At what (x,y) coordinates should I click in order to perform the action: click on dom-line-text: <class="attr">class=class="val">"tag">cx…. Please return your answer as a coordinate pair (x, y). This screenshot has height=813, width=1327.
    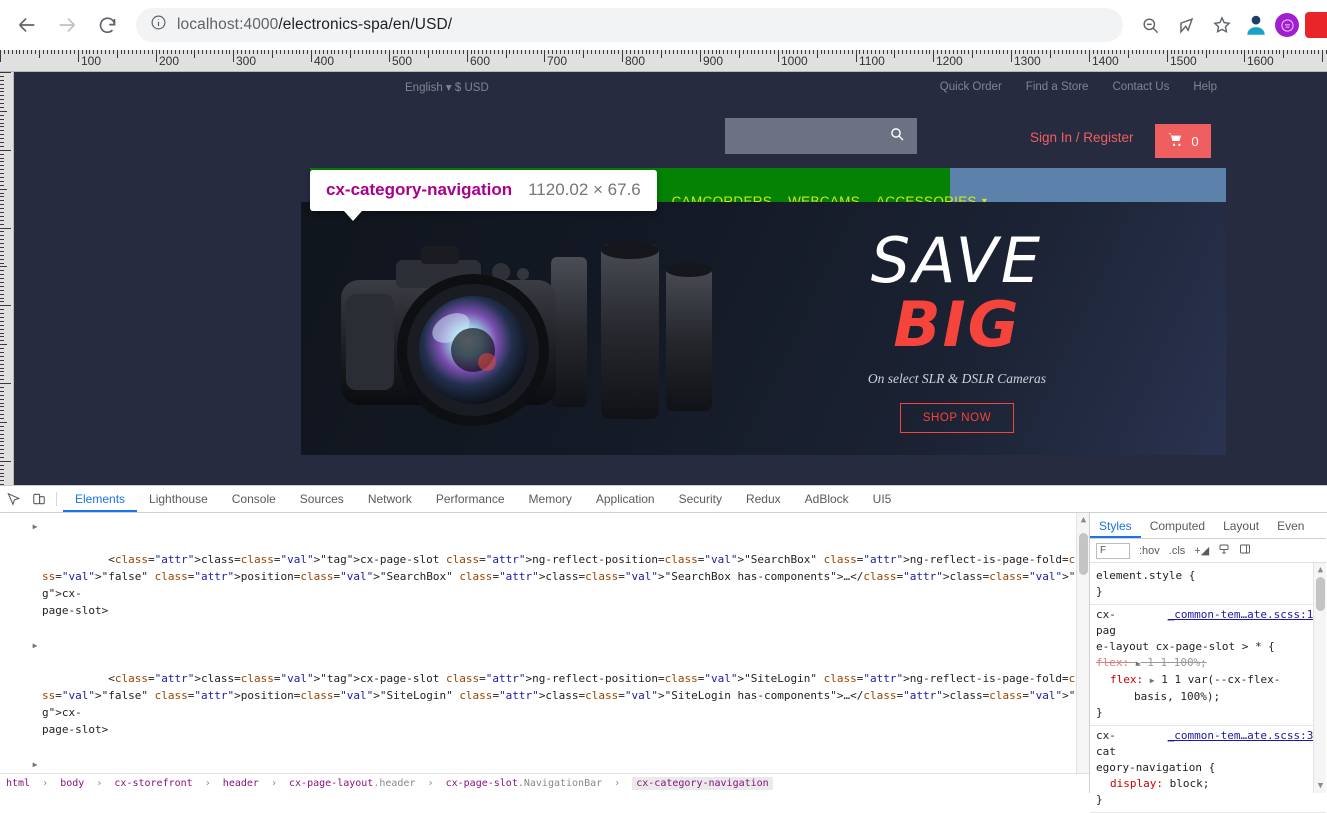
    Looking at the image, I should click on (565, 585).